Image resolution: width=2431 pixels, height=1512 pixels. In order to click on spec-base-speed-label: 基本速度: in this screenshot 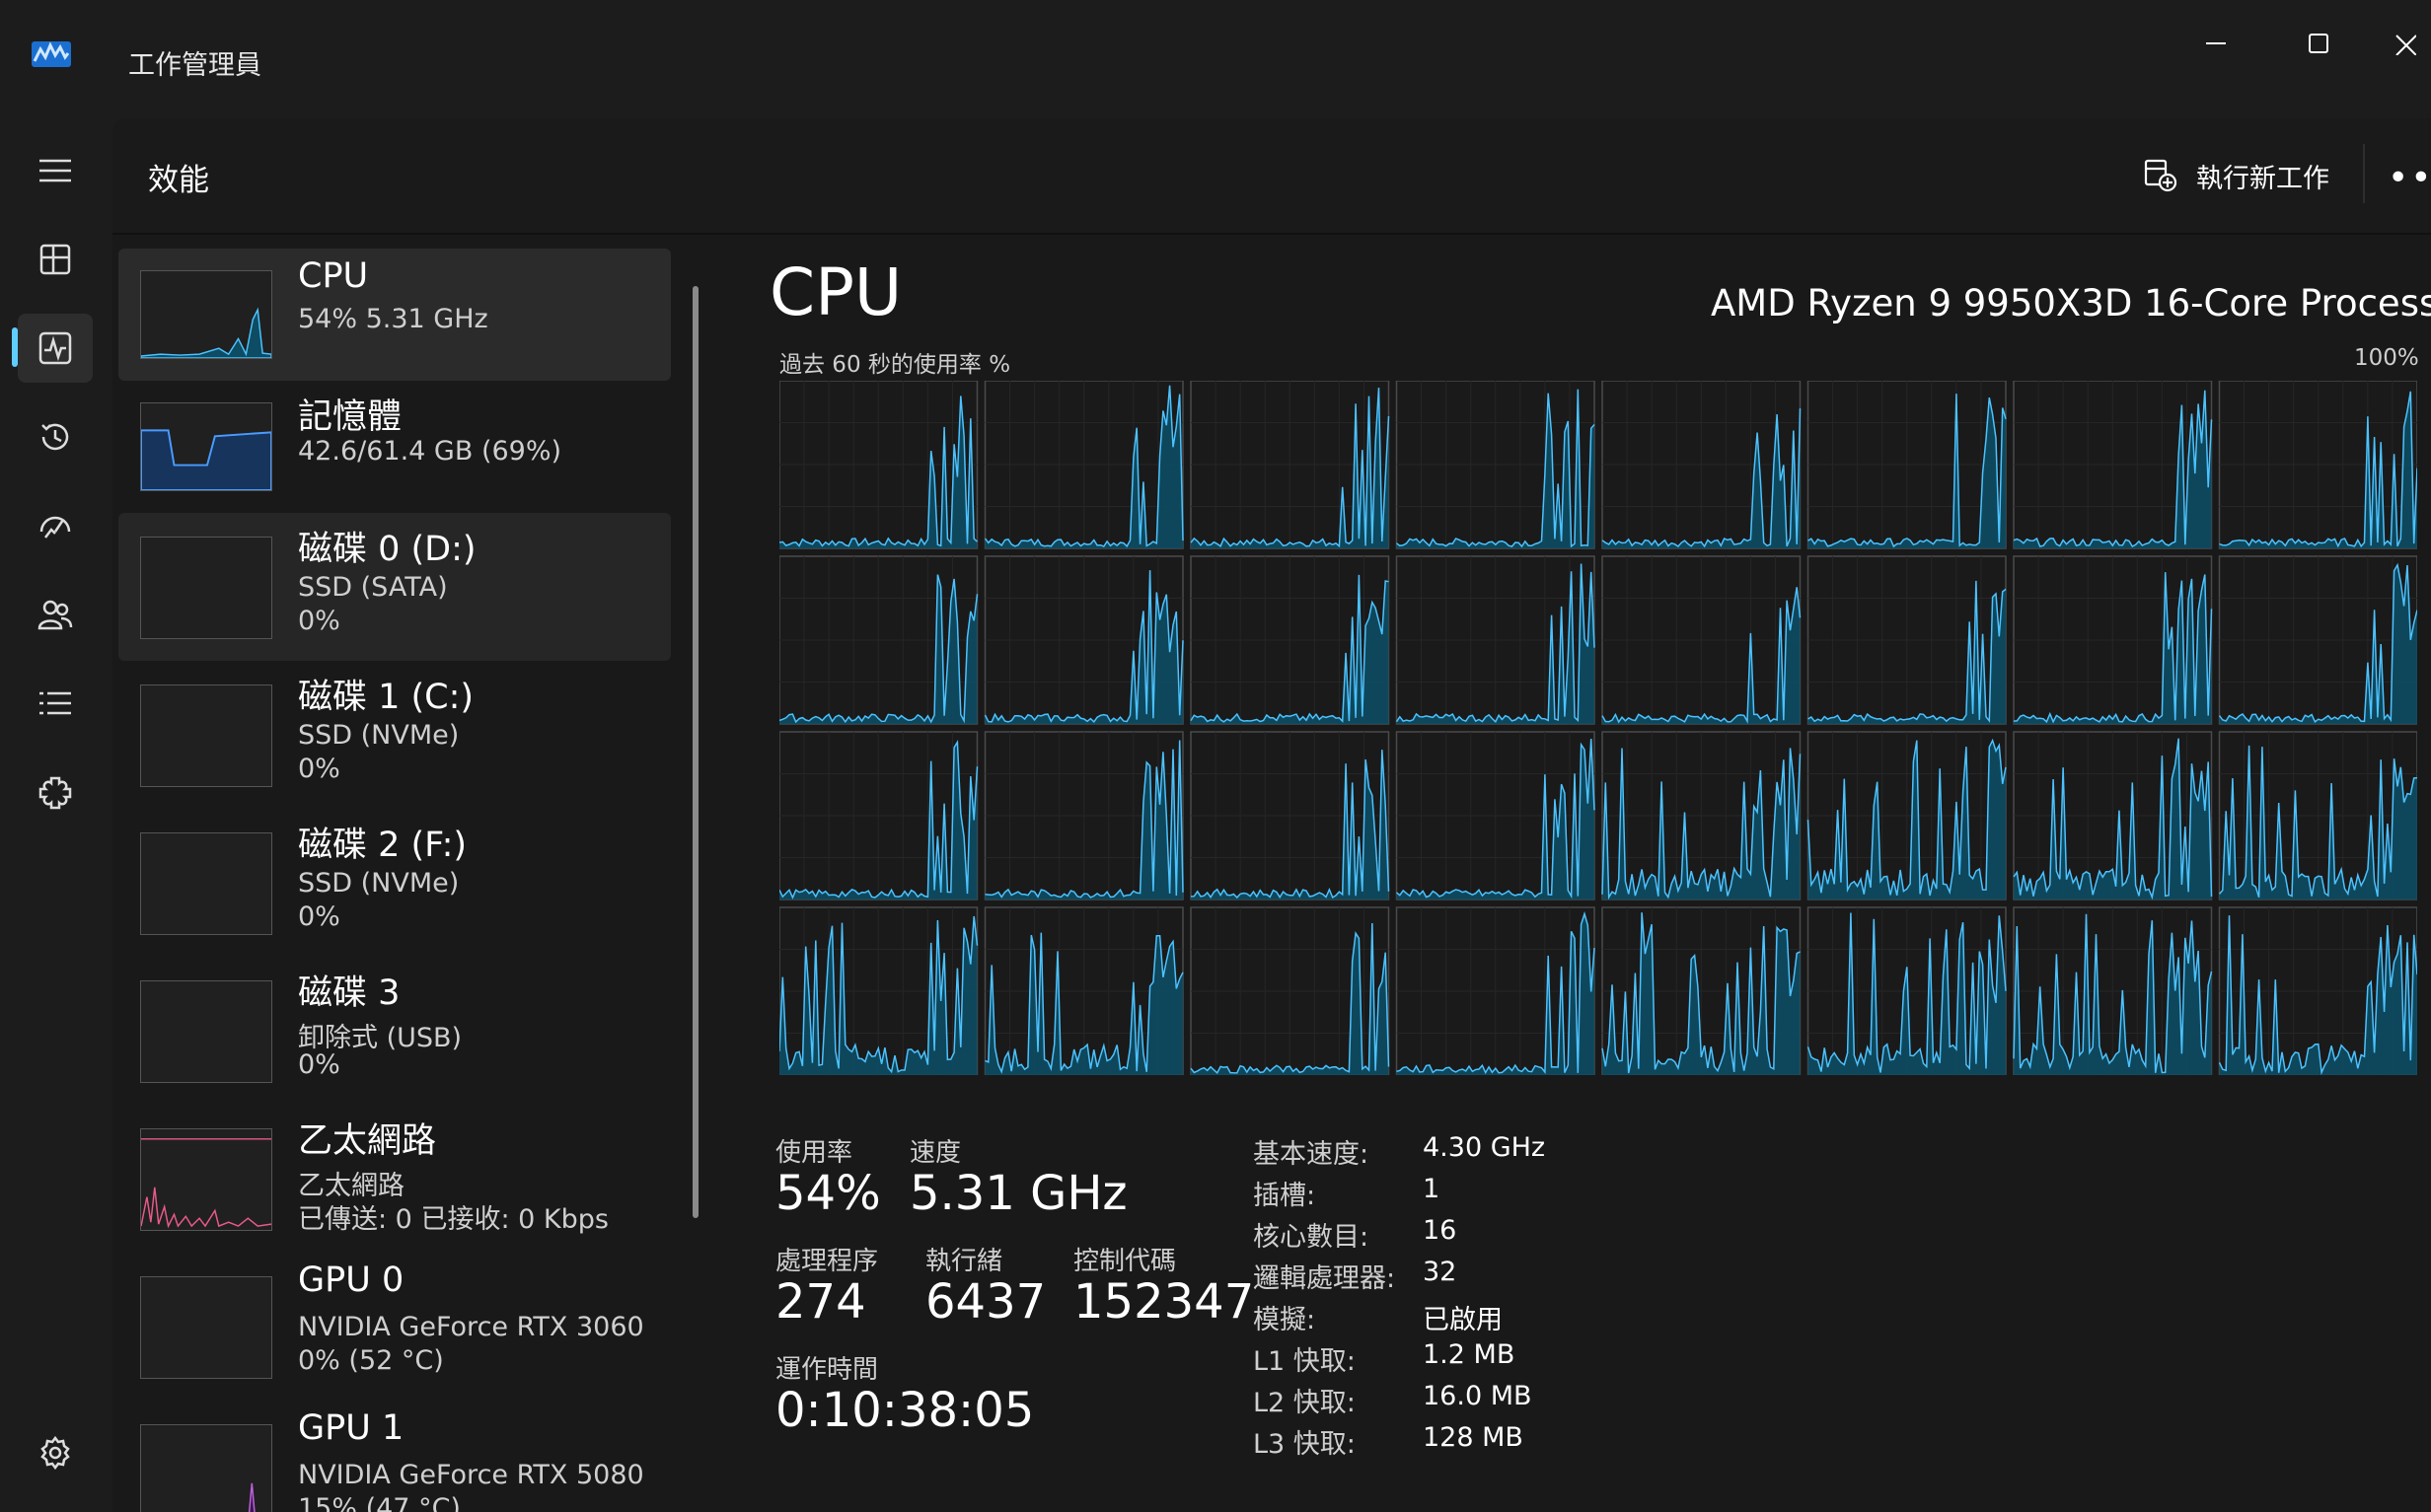, I will do `click(1311, 1154)`.